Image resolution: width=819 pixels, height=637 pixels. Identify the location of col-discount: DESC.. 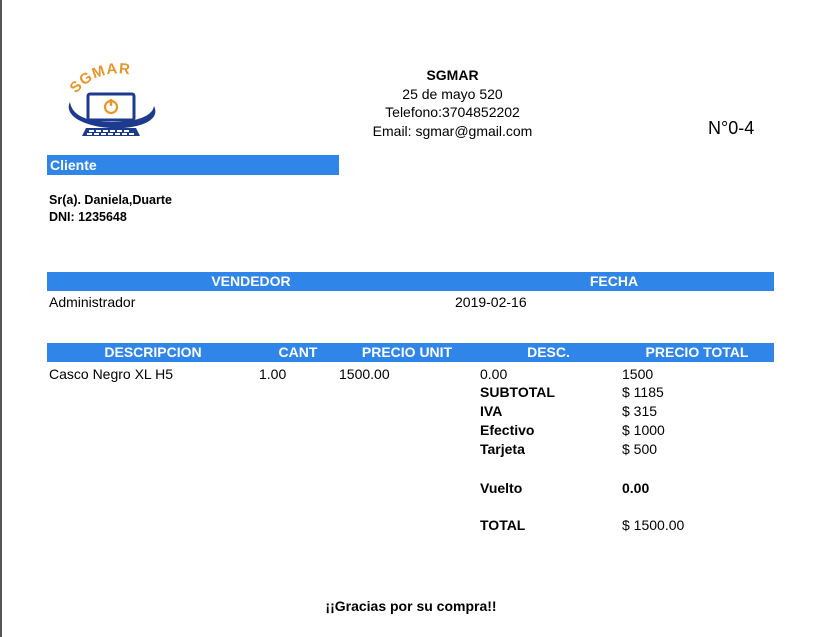
(548, 352).